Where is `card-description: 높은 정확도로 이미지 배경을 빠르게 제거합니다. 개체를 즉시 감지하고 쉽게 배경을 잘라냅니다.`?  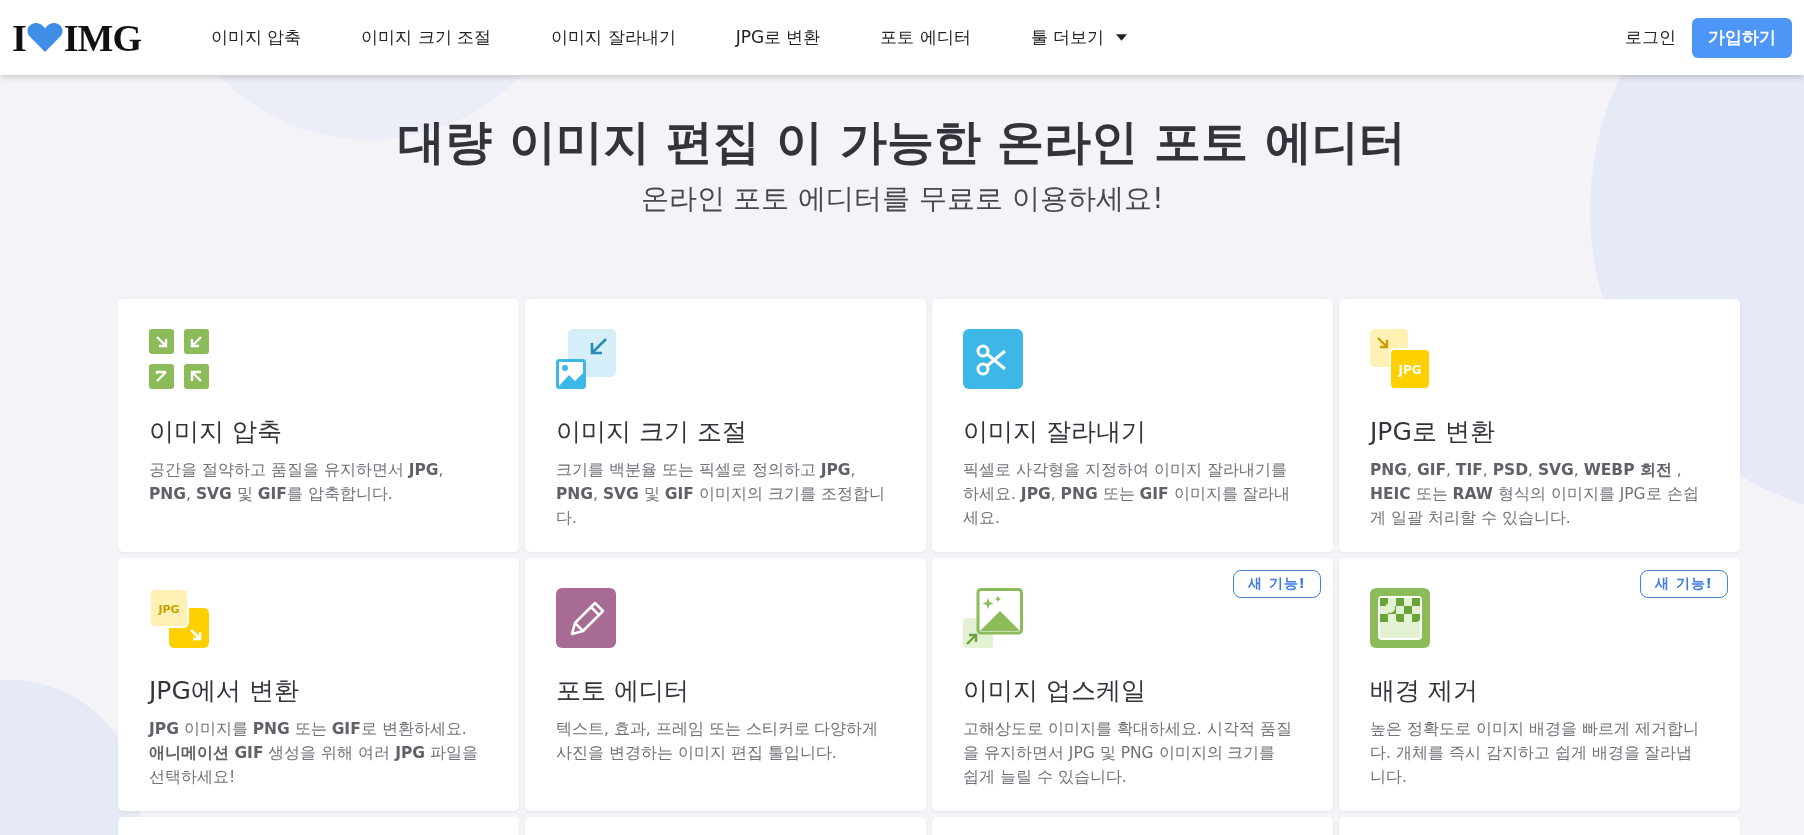 card-description: 높은 정확도로 이미지 배경을 빠르게 제거합니다. 개체를 즉시 감지하고 쉽게 배경을 잘라냅니다. is located at coordinates (1535, 753).